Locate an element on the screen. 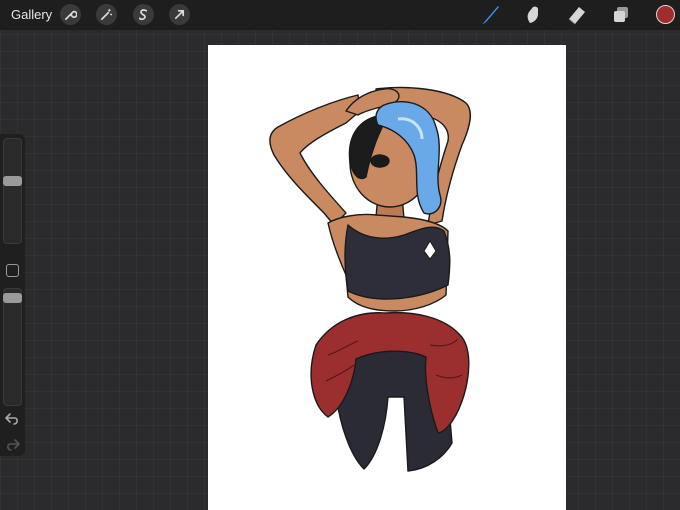 The height and width of the screenshot is (510, 680). brush-icon is located at coordinates (490, 15).